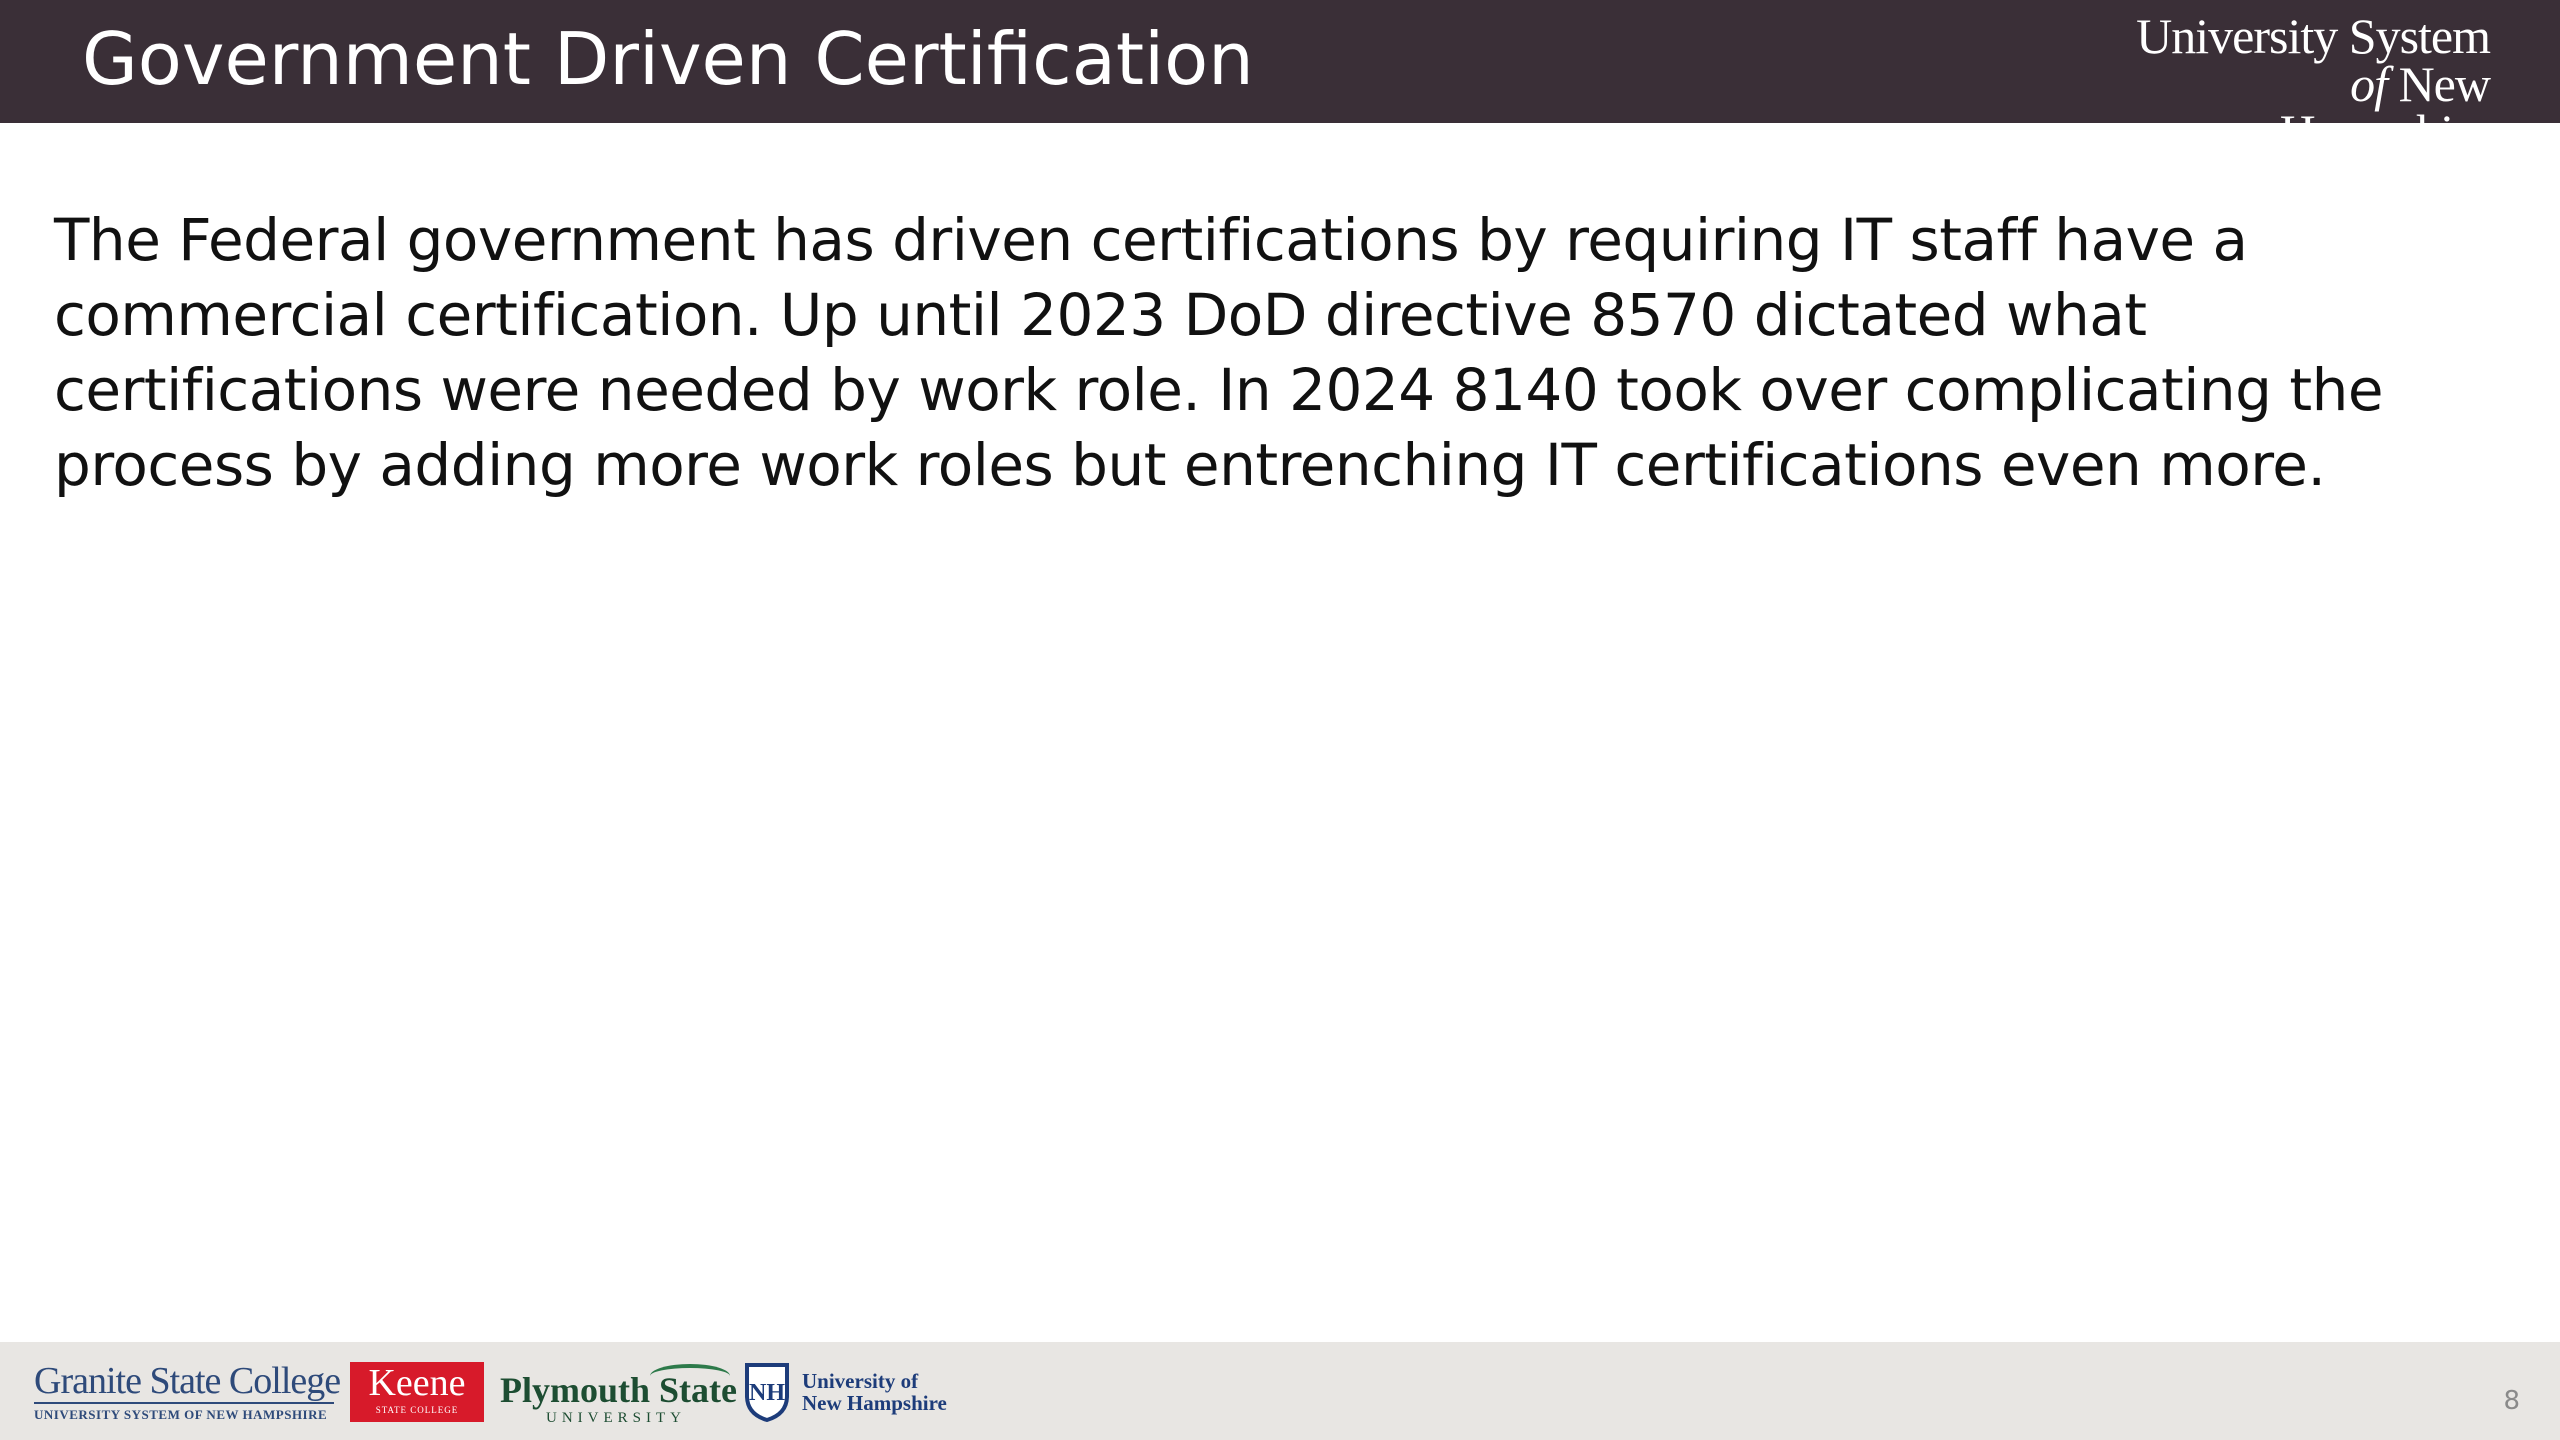 The height and width of the screenshot is (1440, 2560). I want to click on slide-title: Government Driven Certification, so click(668, 59).